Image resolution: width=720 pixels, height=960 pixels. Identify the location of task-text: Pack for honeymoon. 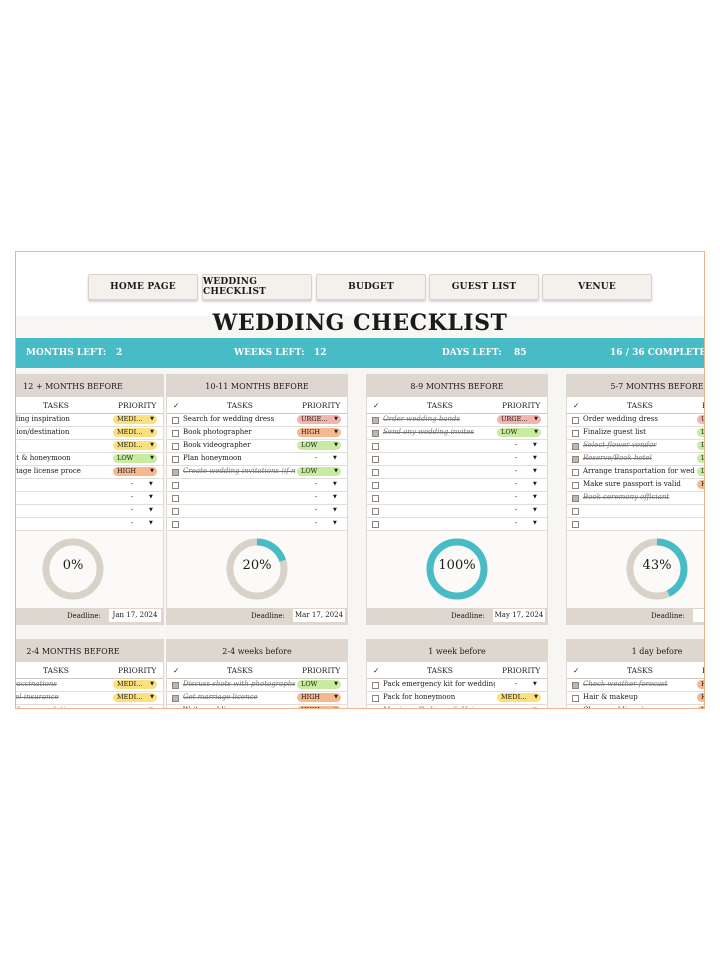
(439, 697).